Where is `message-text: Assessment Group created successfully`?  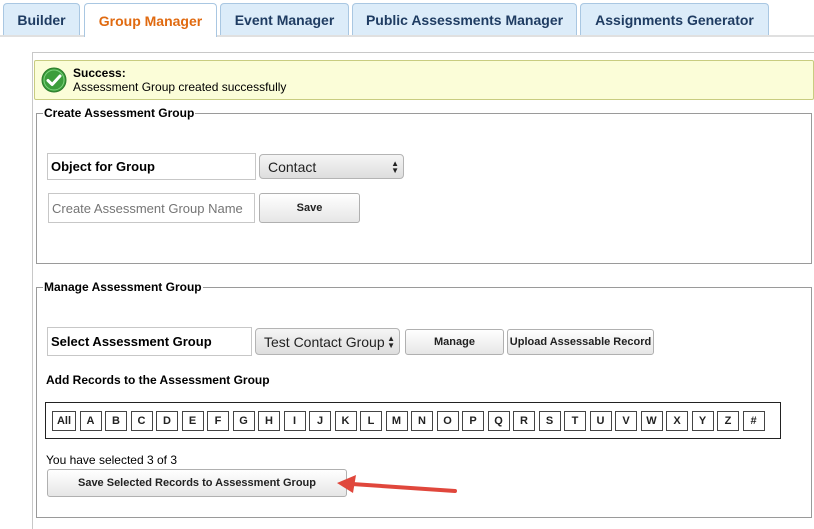
message-text: Assessment Group created successfully is located at coordinates (180, 87).